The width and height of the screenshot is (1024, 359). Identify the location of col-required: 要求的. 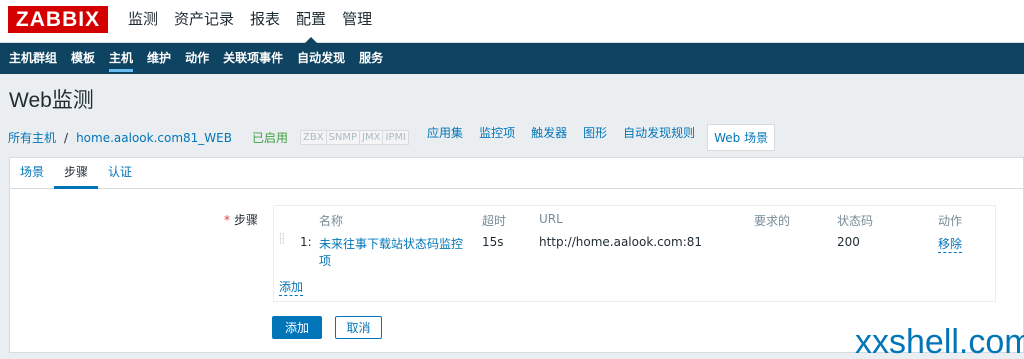
(772, 221).